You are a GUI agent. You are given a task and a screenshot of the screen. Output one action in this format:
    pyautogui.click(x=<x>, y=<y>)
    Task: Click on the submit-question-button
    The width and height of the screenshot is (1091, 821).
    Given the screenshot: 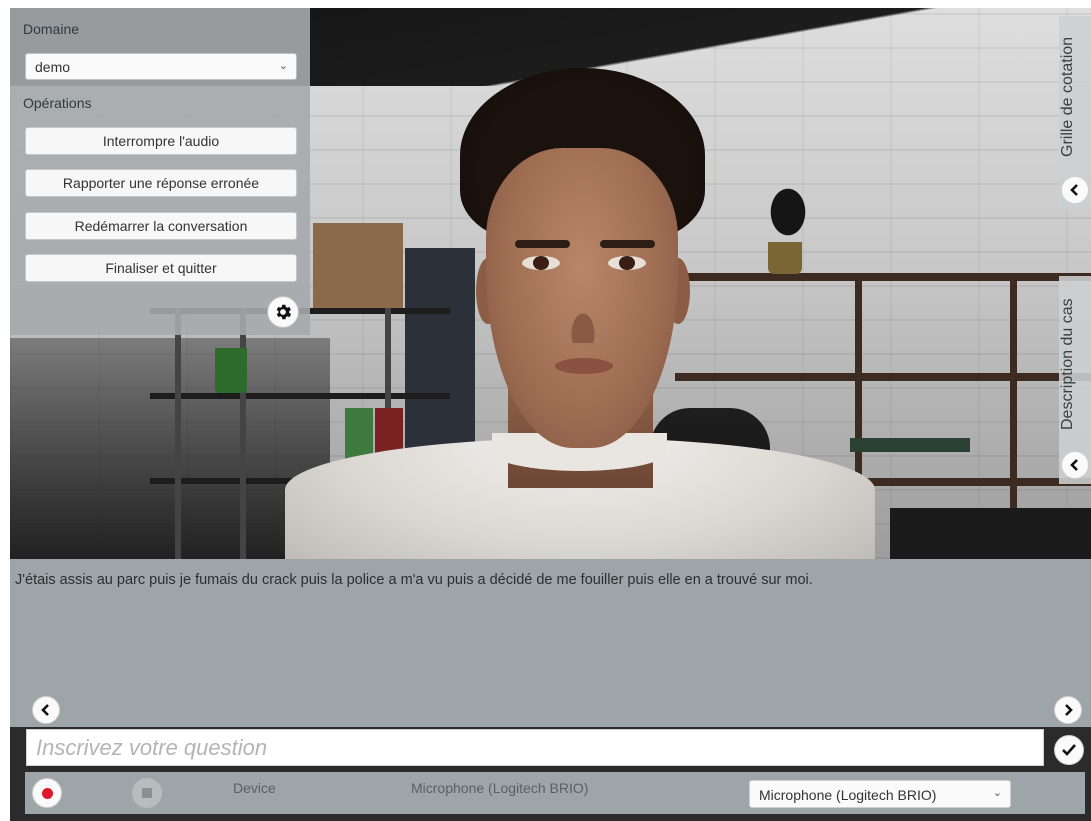 What is the action you would take?
    pyautogui.click(x=1069, y=750)
    